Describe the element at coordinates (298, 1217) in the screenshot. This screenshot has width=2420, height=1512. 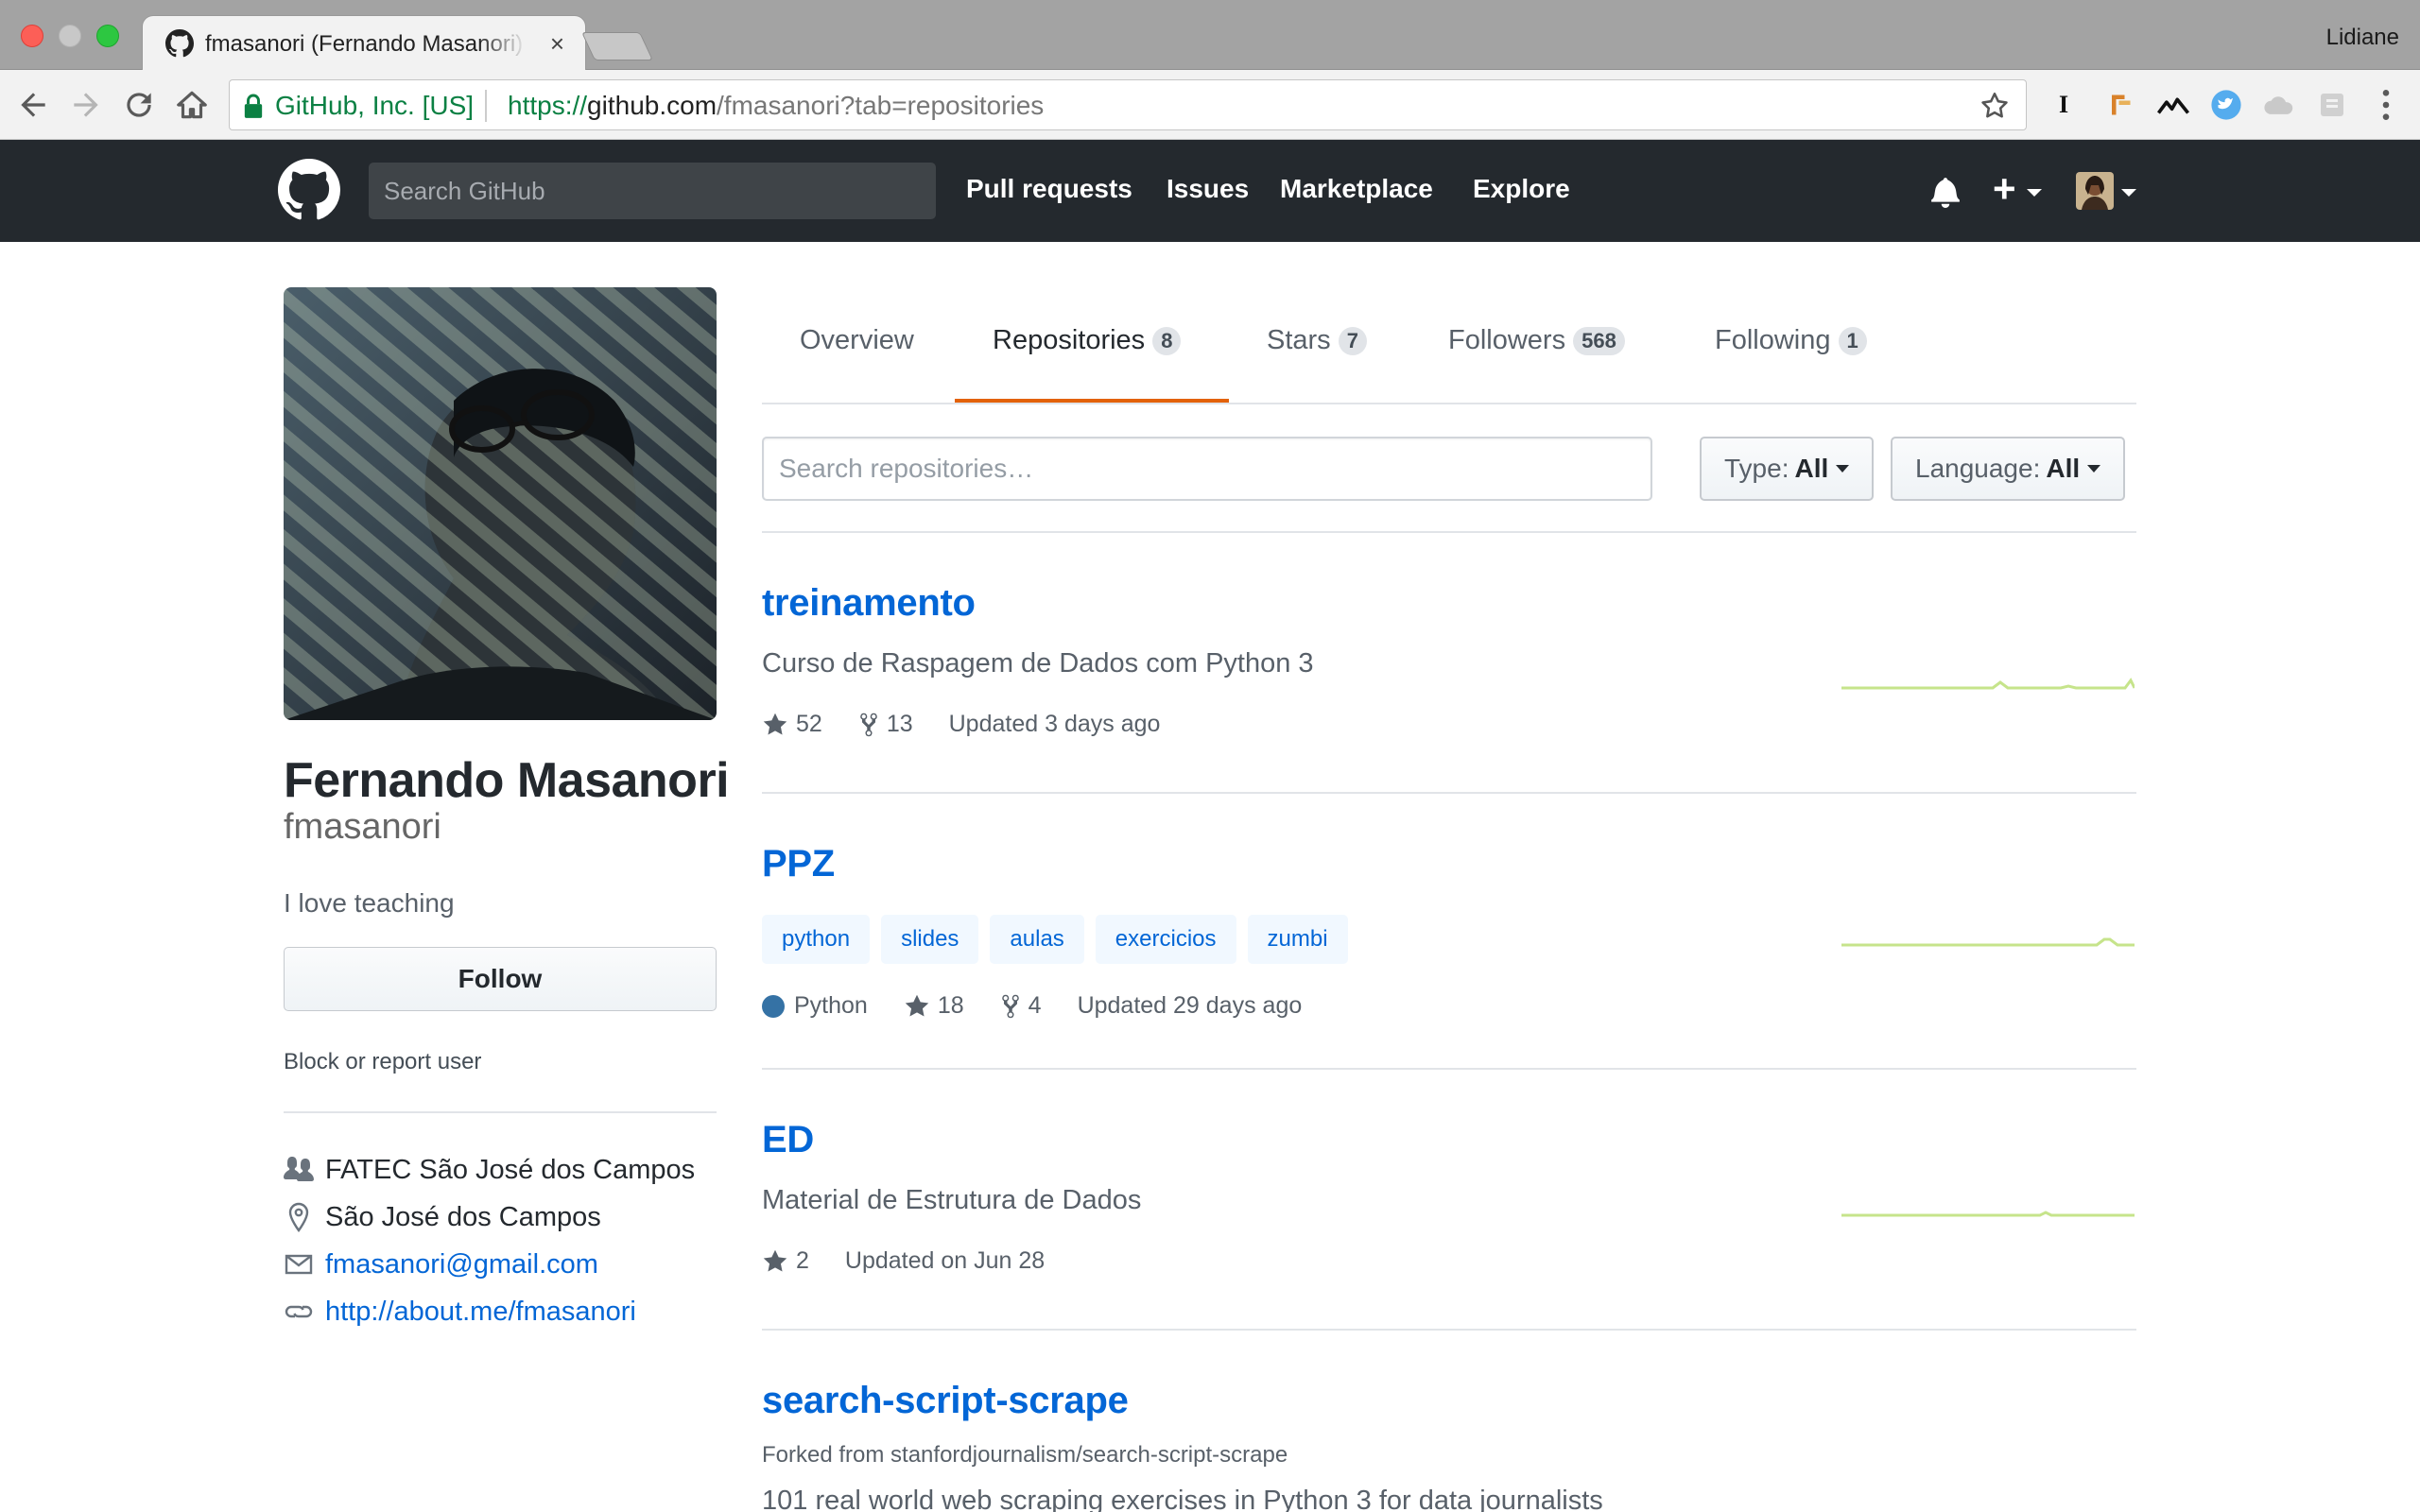
I see `location-pin-icon` at that location.